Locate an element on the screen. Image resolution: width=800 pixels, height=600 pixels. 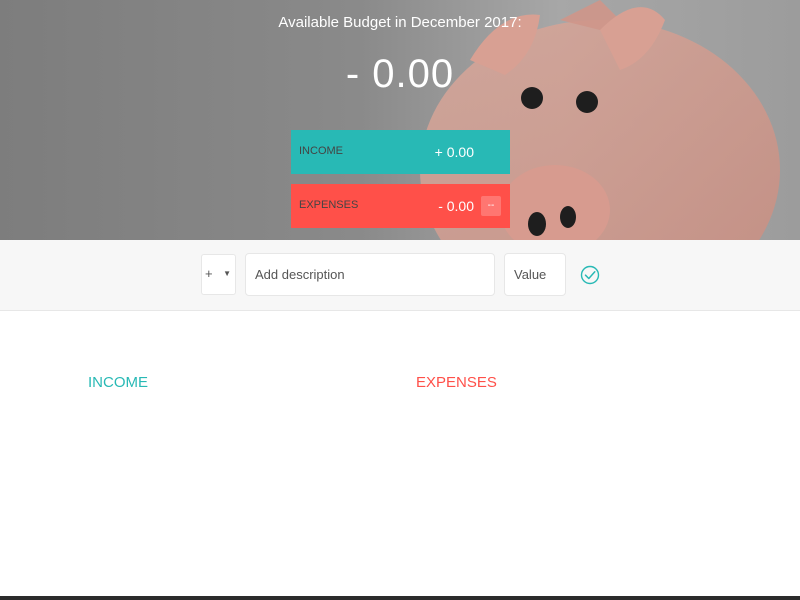
value-input: Value is located at coordinates (535, 274).